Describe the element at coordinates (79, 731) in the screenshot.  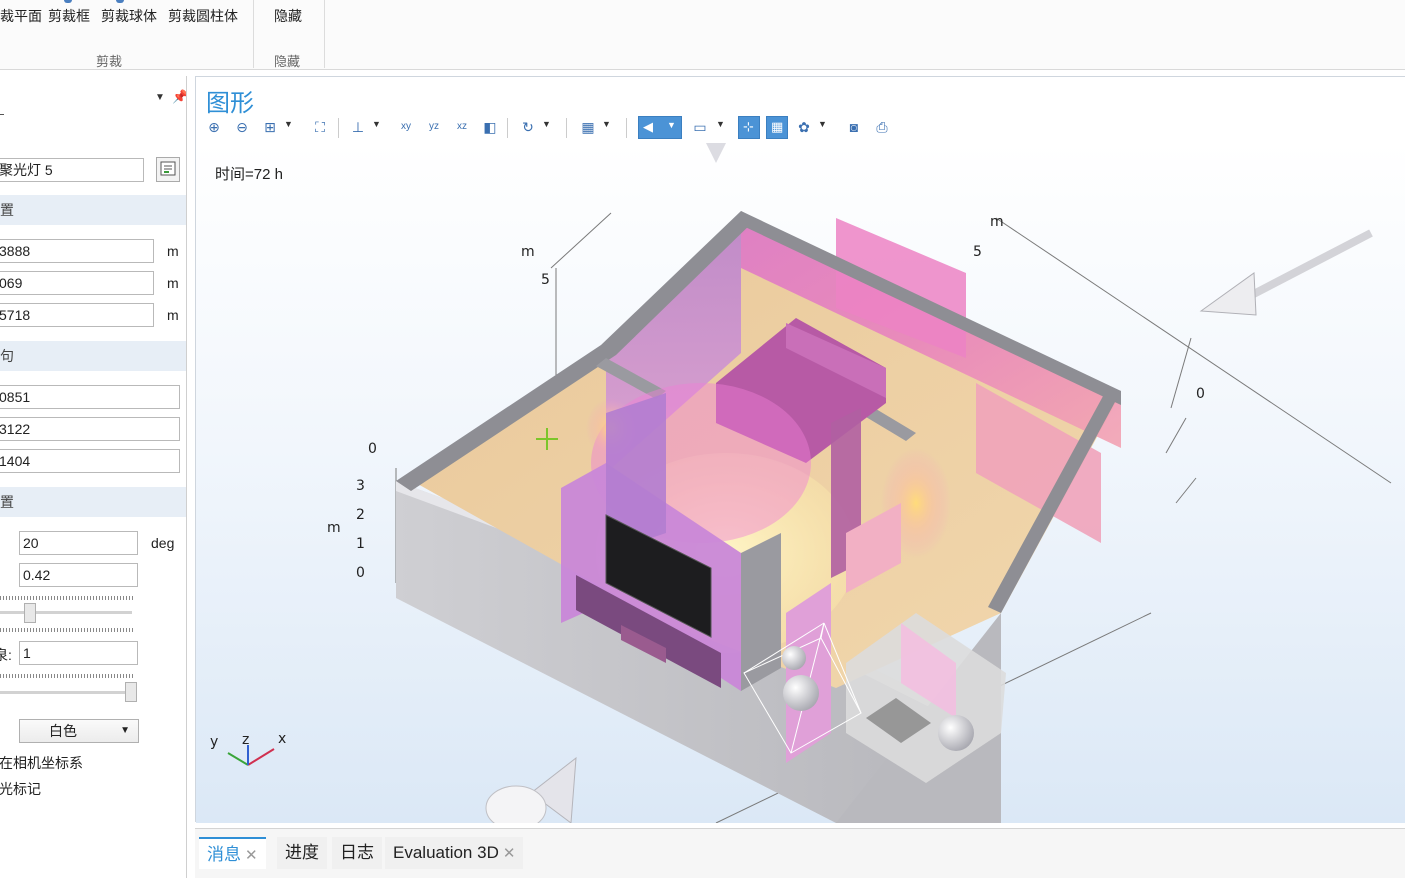
I see `color-select: 白色 ▼` at that location.